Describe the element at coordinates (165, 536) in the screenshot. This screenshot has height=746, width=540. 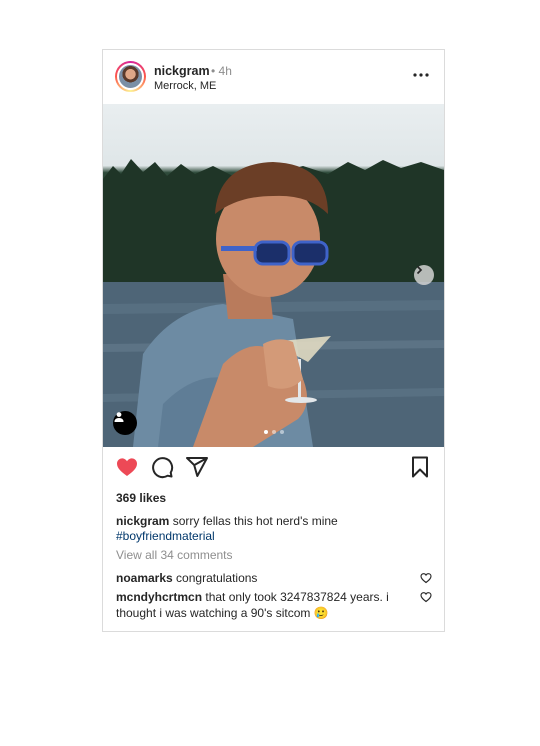
I see `caption-hashtag: #boyfriendmaterial` at that location.